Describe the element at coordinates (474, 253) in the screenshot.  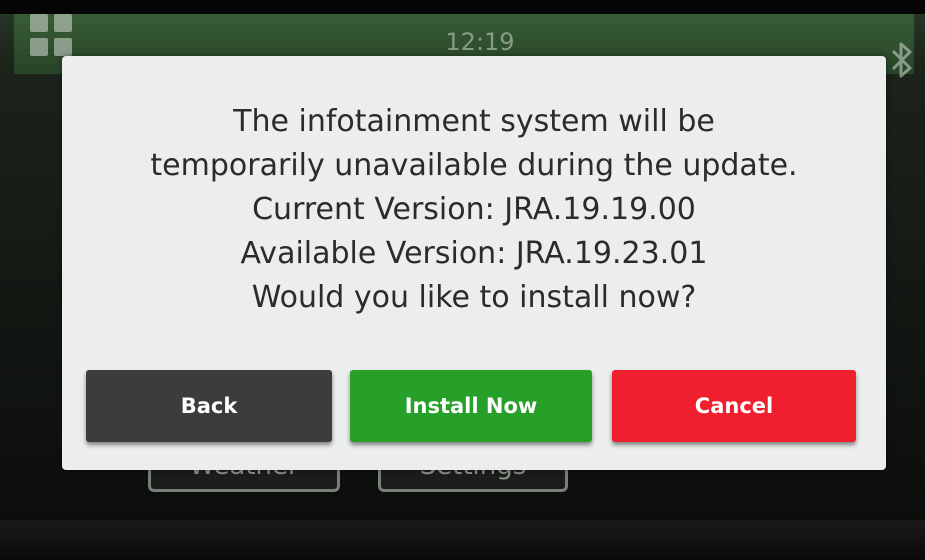
I see `available-version-line: Available Version: JRA.19.23.01` at that location.